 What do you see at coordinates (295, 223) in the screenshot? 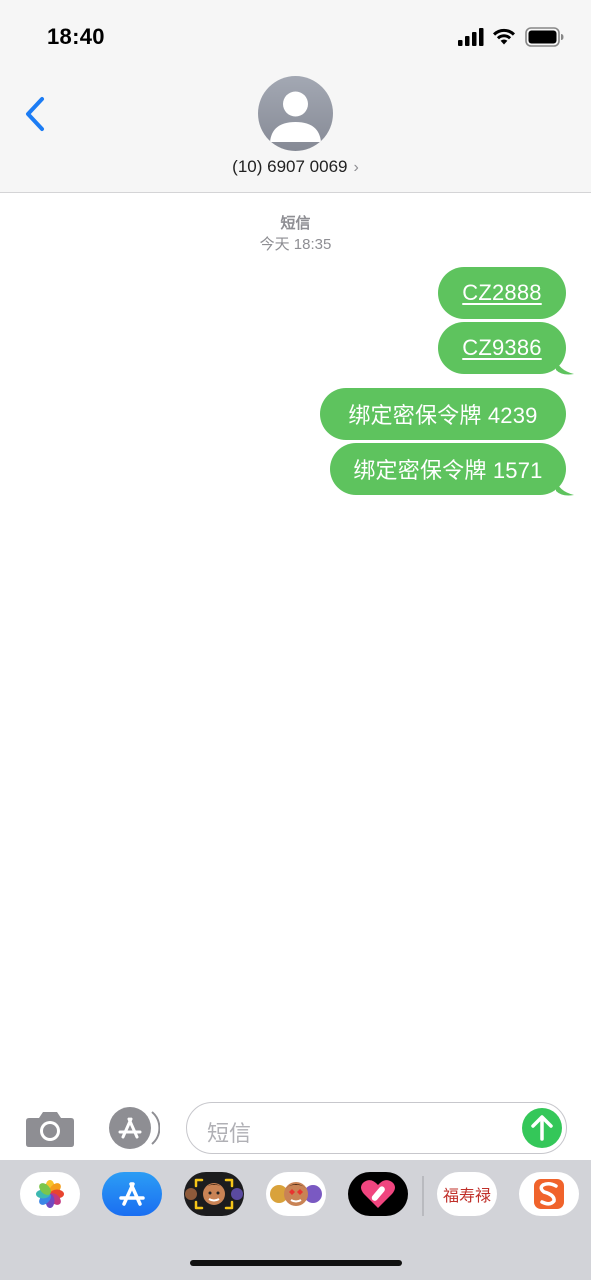
I see `message-service-label: 短信` at bounding box center [295, 223].